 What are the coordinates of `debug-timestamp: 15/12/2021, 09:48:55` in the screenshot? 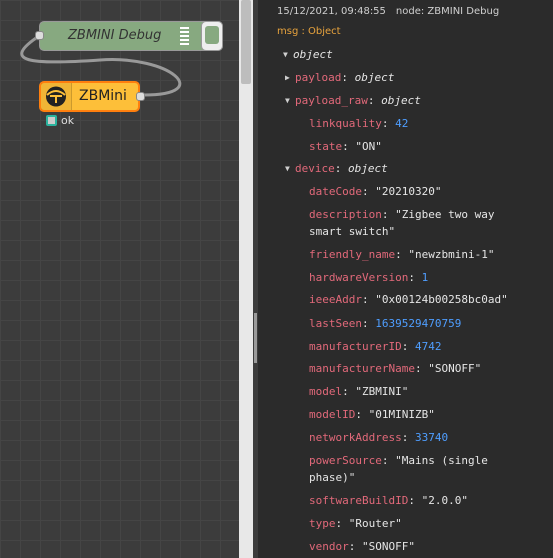 It's located at (331, 11).